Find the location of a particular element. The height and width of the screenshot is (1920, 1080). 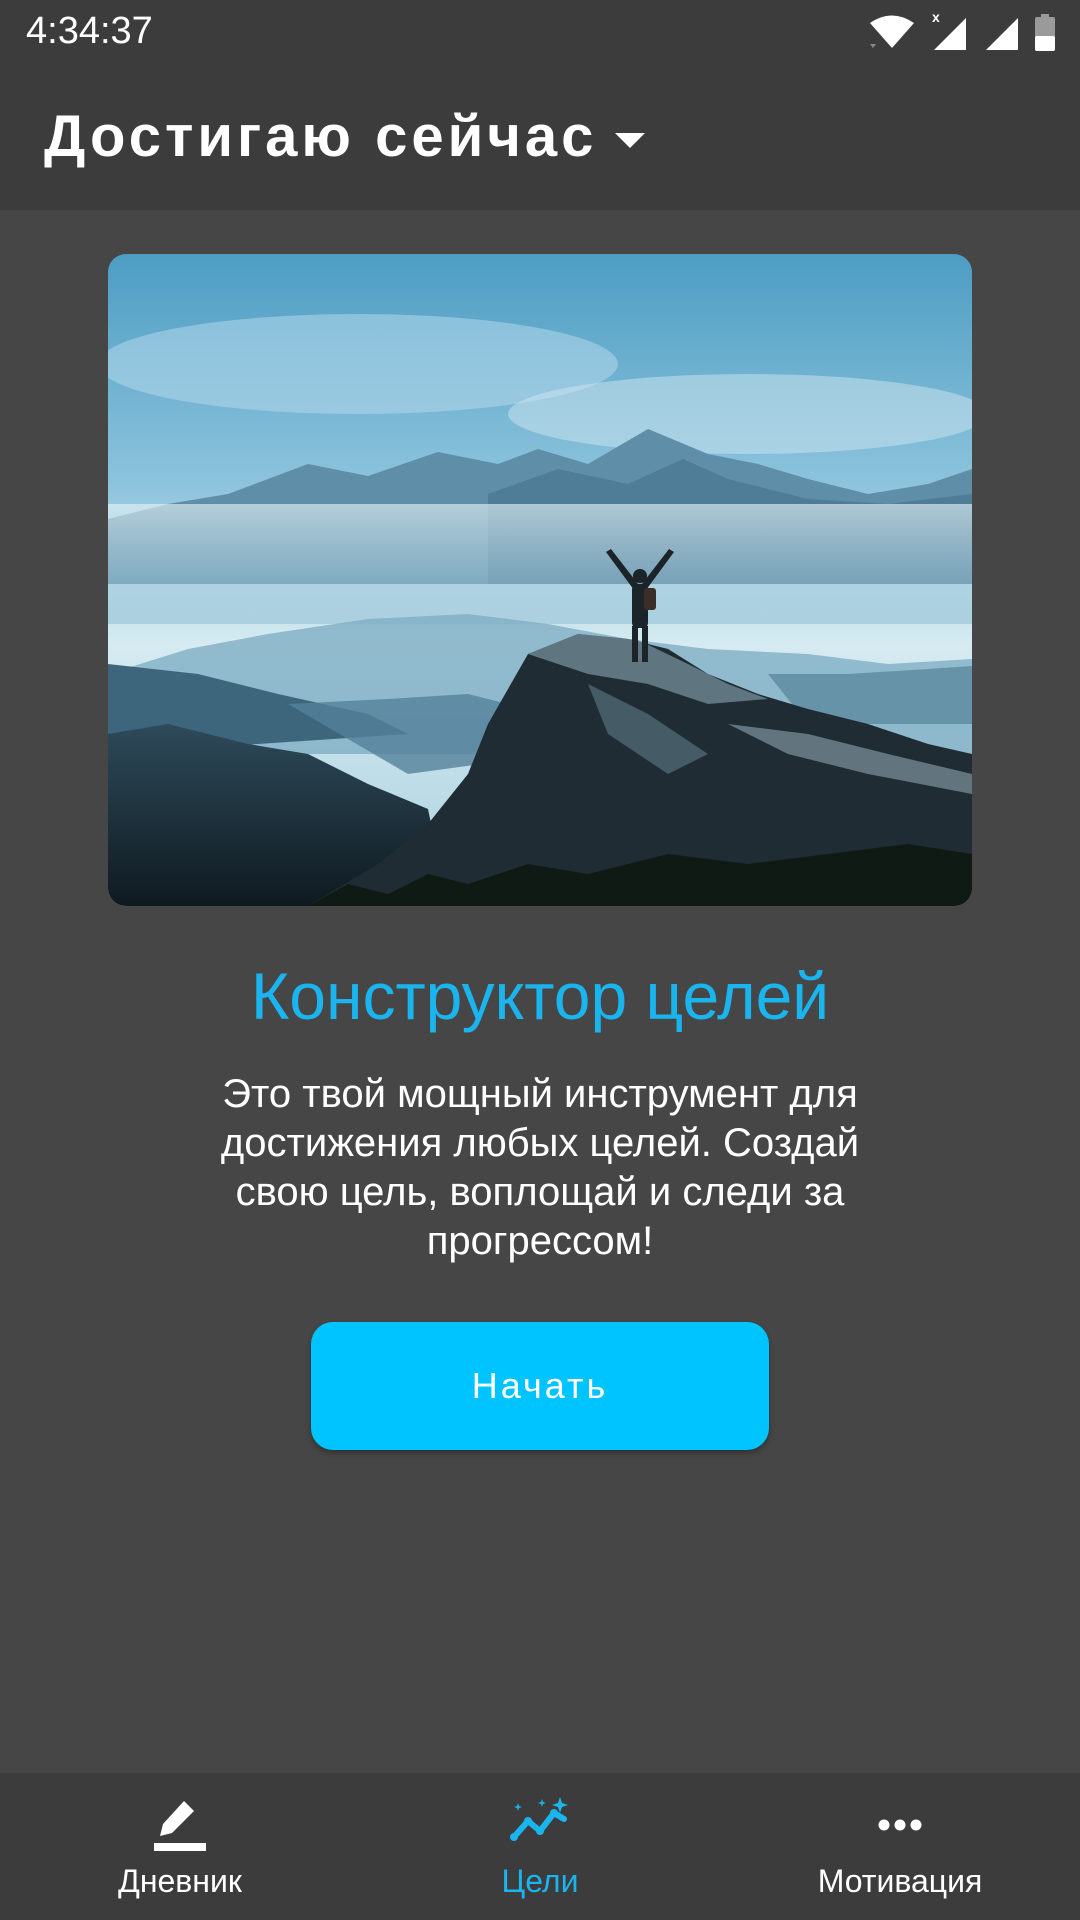

goals-chart-icon is located at coordinates (539, 1819).